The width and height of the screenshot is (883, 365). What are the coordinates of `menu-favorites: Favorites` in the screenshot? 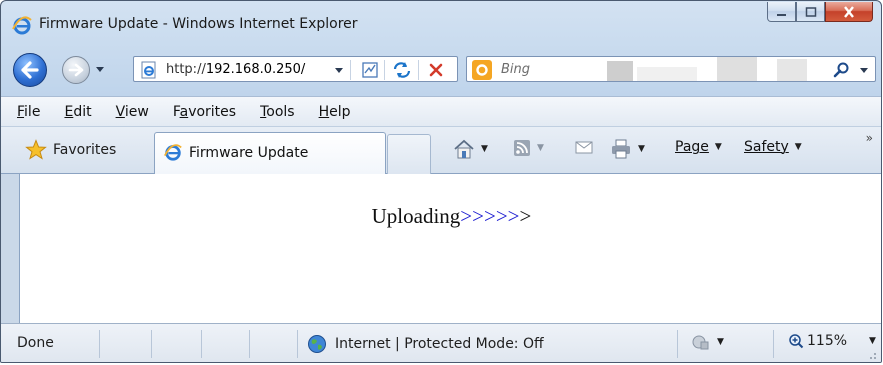 It's located at (204, 112).